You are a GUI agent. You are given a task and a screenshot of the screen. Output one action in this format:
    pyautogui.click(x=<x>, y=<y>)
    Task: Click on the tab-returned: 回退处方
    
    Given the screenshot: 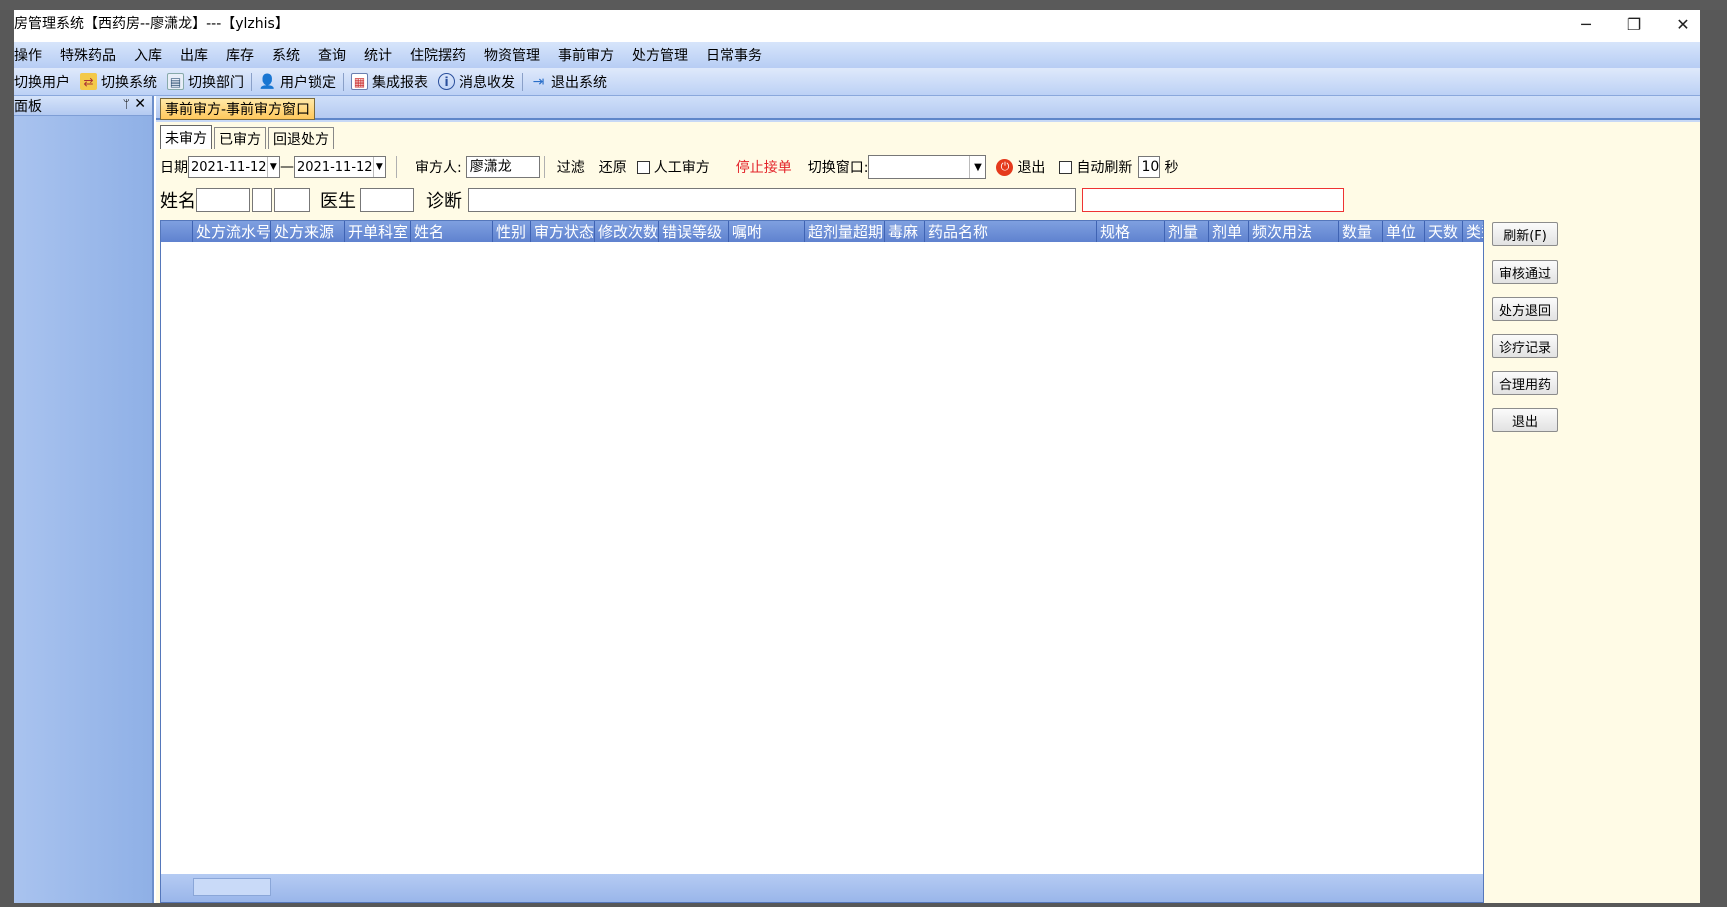 What is the action you would take?
    pyautogui.click(x=301, y=138)
    